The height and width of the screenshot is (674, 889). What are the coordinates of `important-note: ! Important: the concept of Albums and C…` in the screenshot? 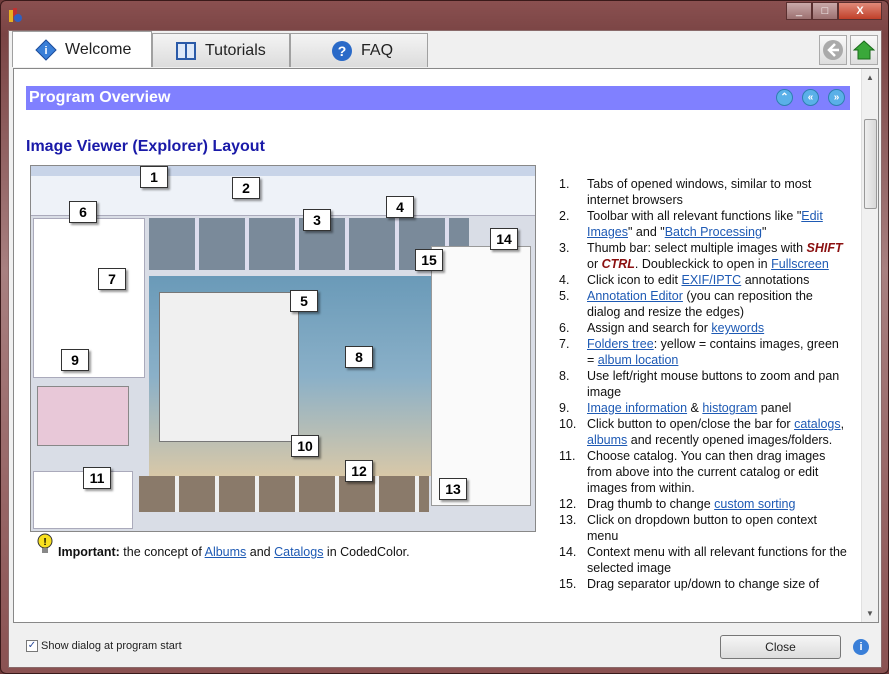 It's located at (223, 546).